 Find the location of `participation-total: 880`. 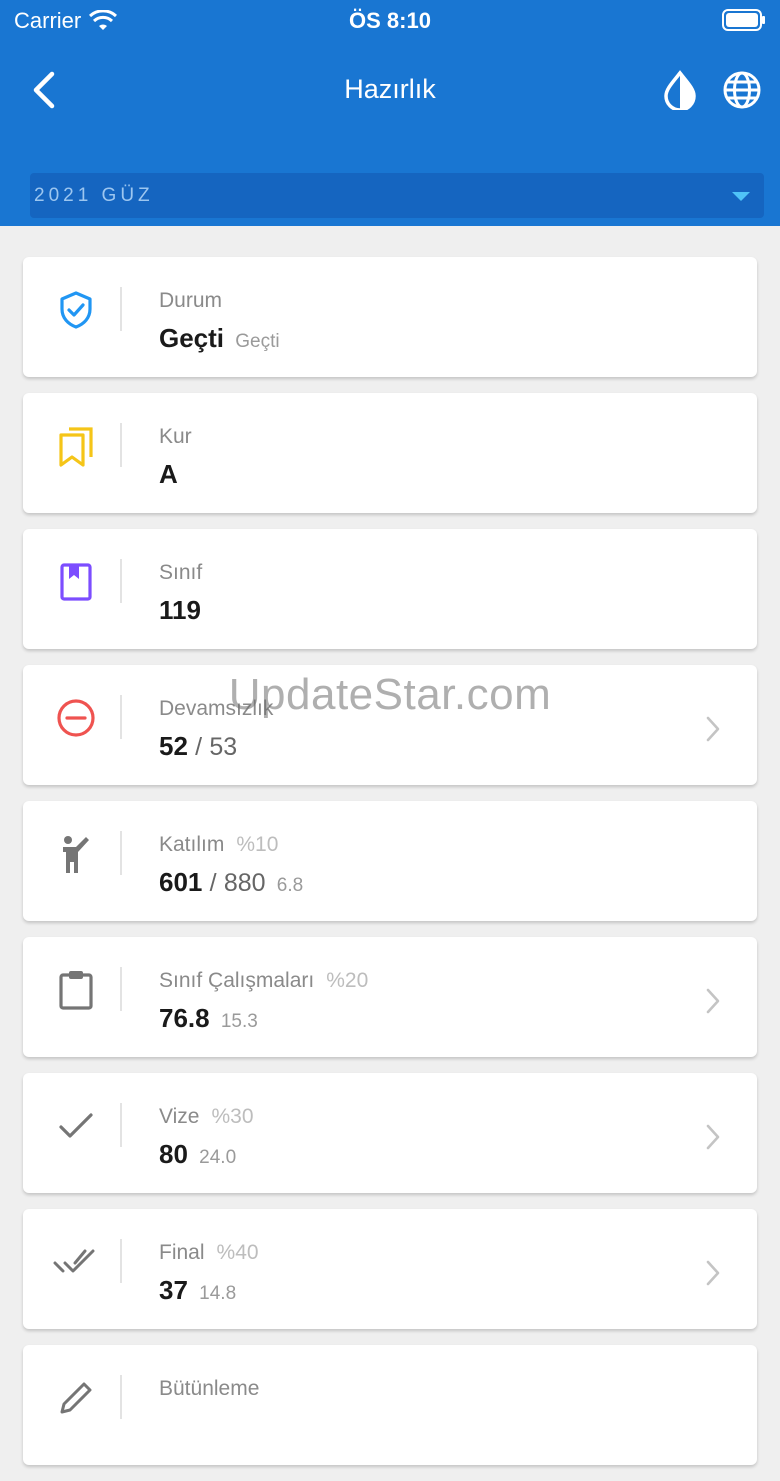

participation-total: 880 is located at coordinates (244, 883).